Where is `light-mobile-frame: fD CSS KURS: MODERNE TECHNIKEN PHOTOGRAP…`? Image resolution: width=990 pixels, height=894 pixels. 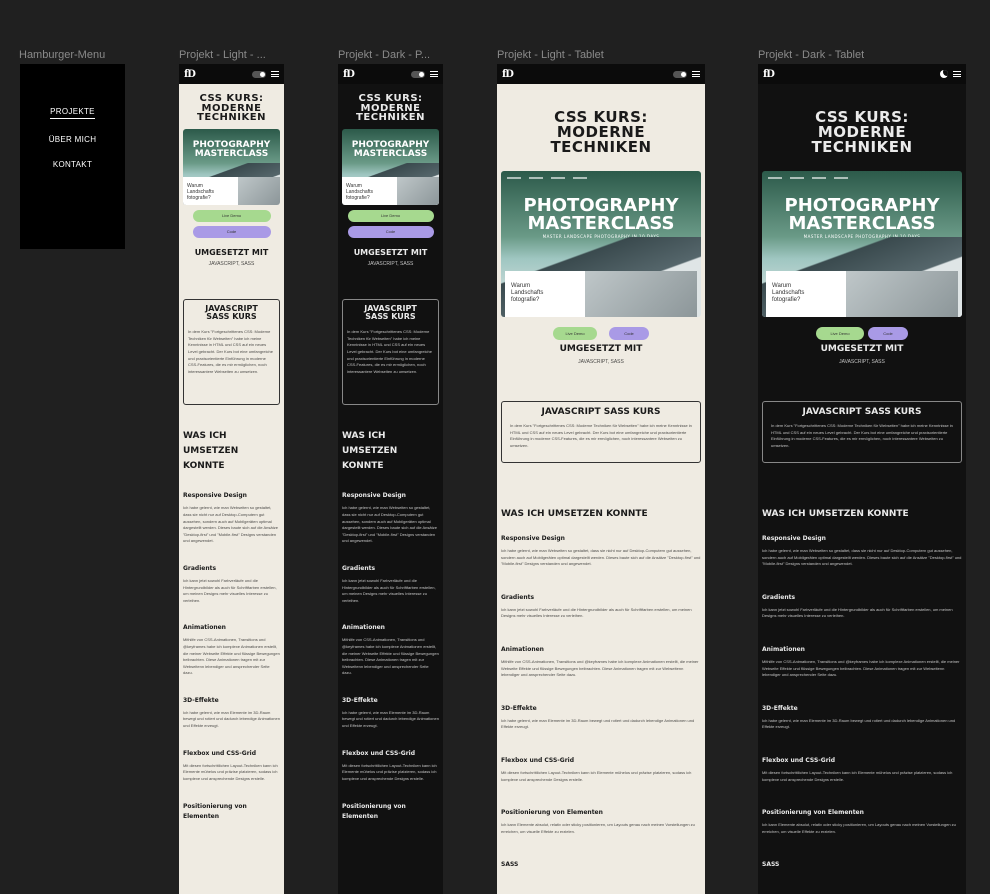
light-mobile-frame: fD CSS KURS: MODERNE TECHNIKEN PHOTOGRAP… is located at coordinates (231, 479).